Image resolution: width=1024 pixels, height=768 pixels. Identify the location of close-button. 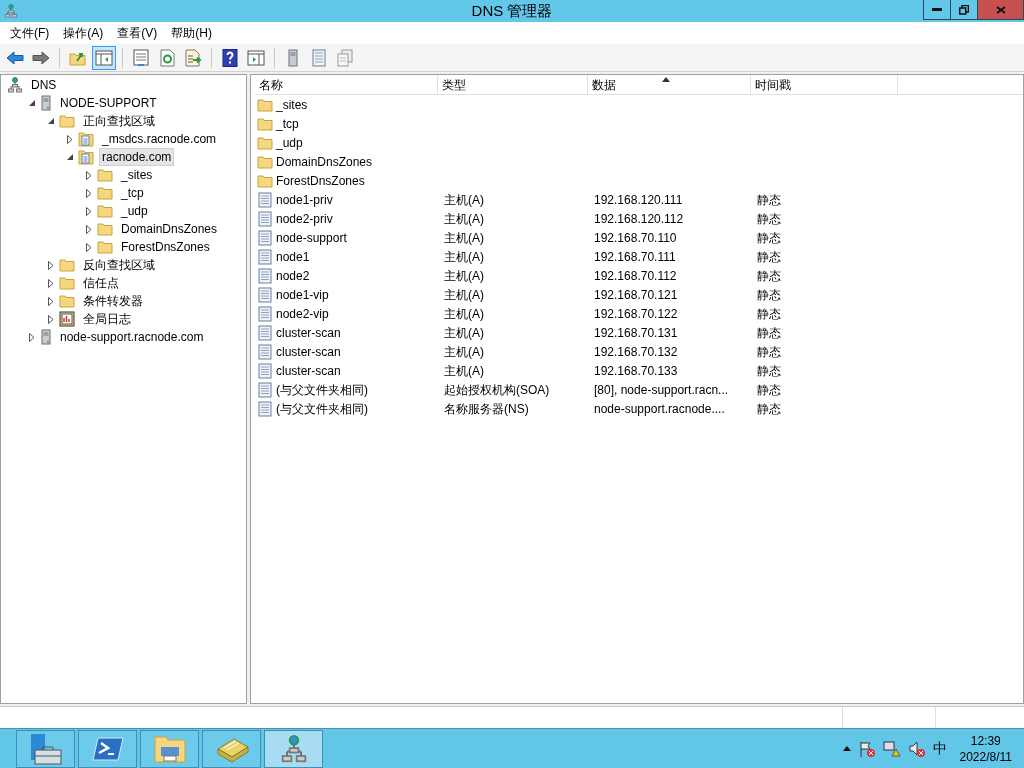
(1001, 10).